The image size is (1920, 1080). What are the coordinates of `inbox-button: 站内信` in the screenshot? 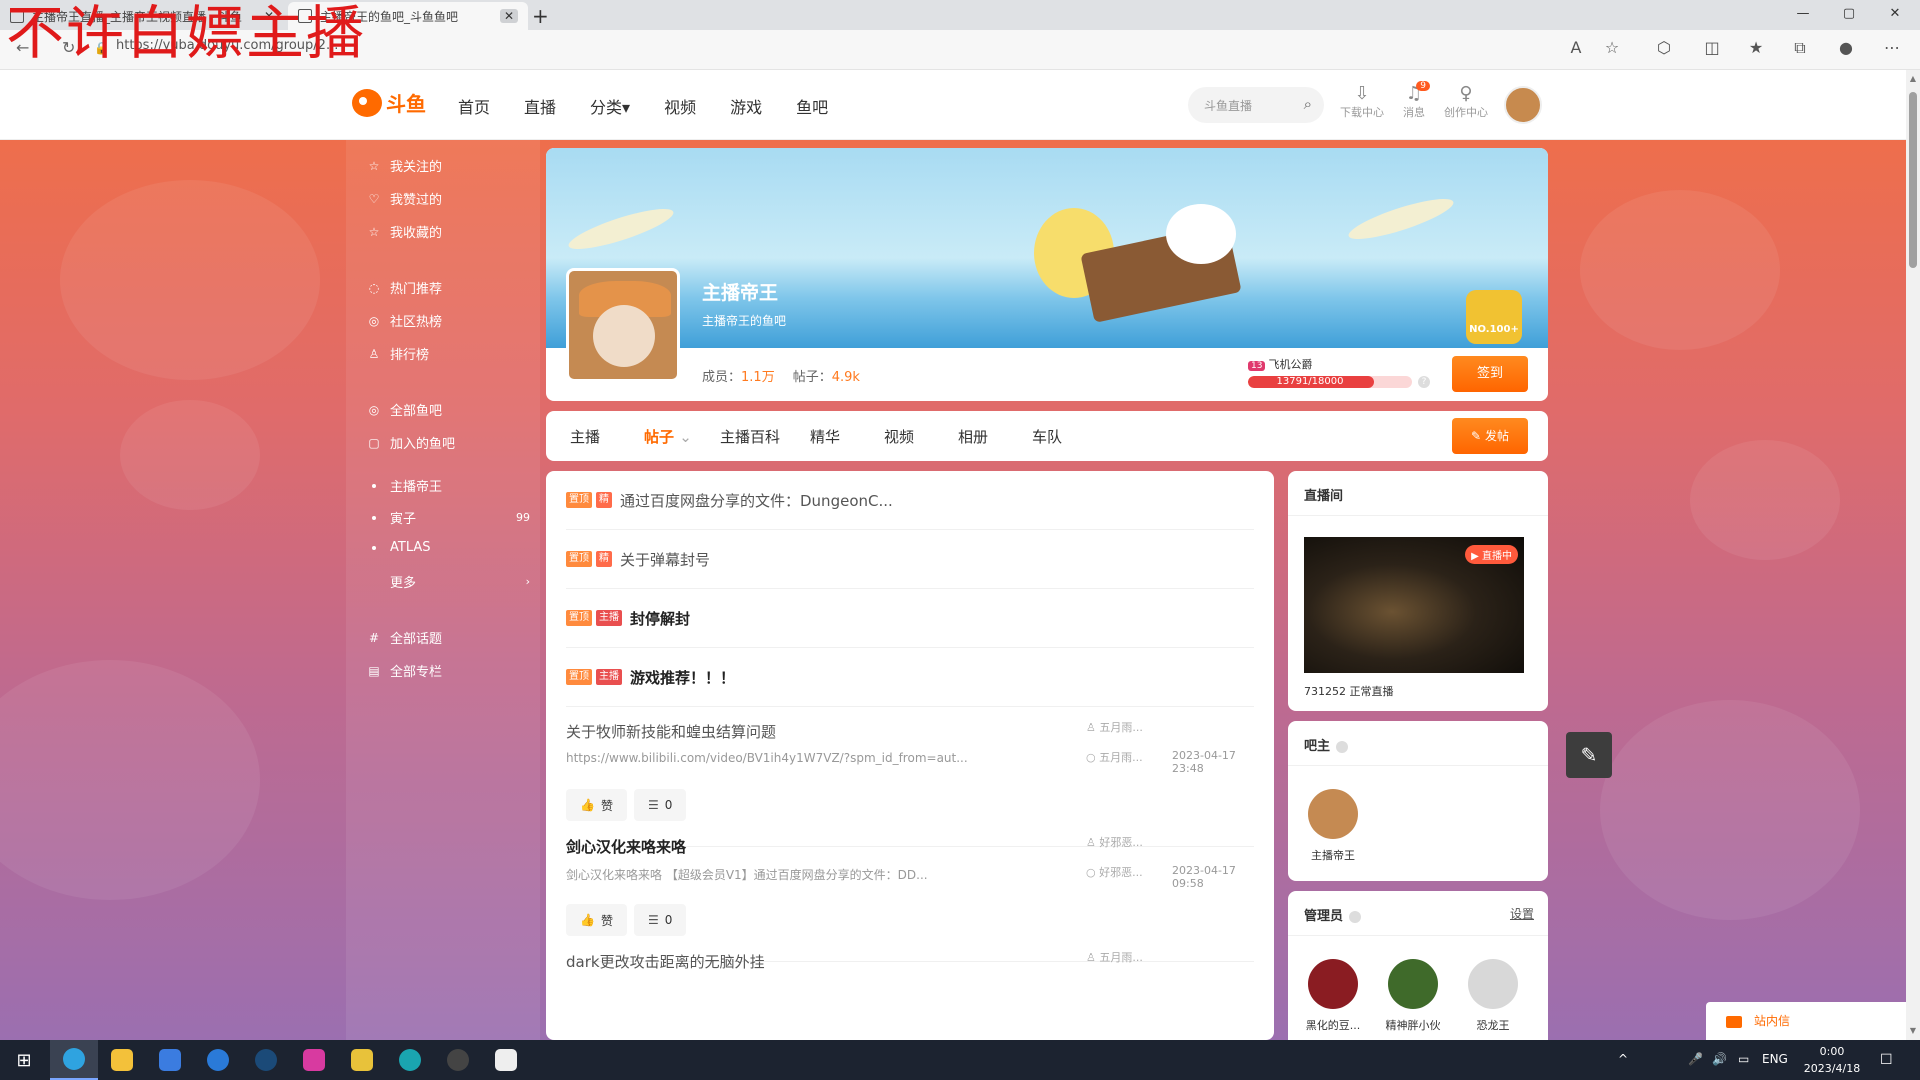 It's located at (1806, 1021).